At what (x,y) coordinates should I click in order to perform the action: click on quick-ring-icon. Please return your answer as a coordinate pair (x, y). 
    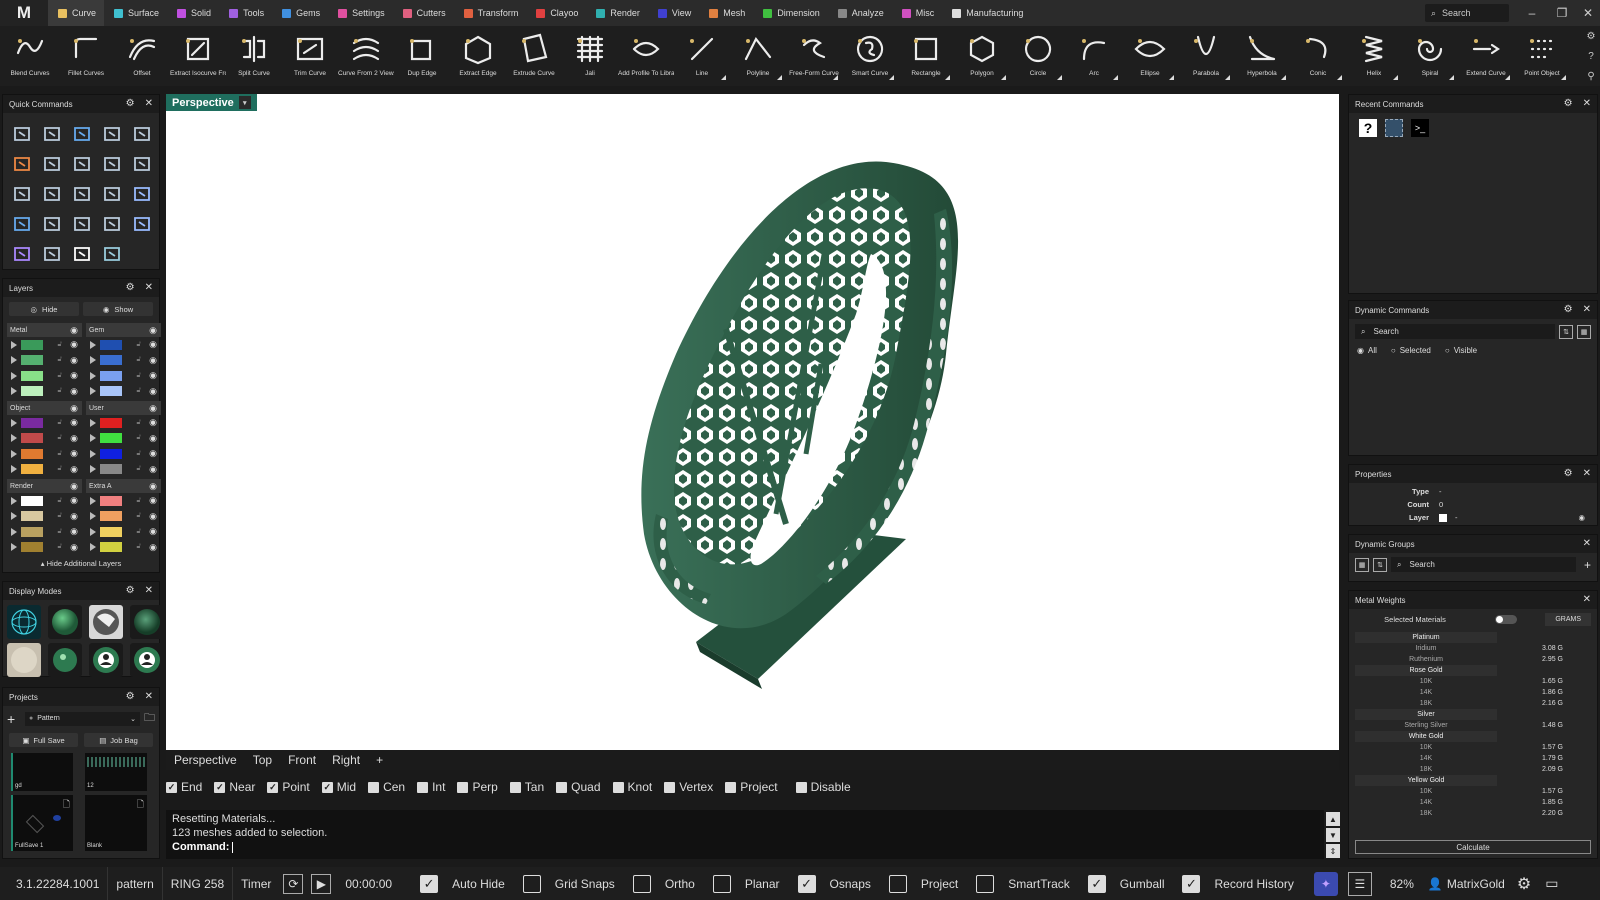
    Looking at the image, I should click on (142, 193).